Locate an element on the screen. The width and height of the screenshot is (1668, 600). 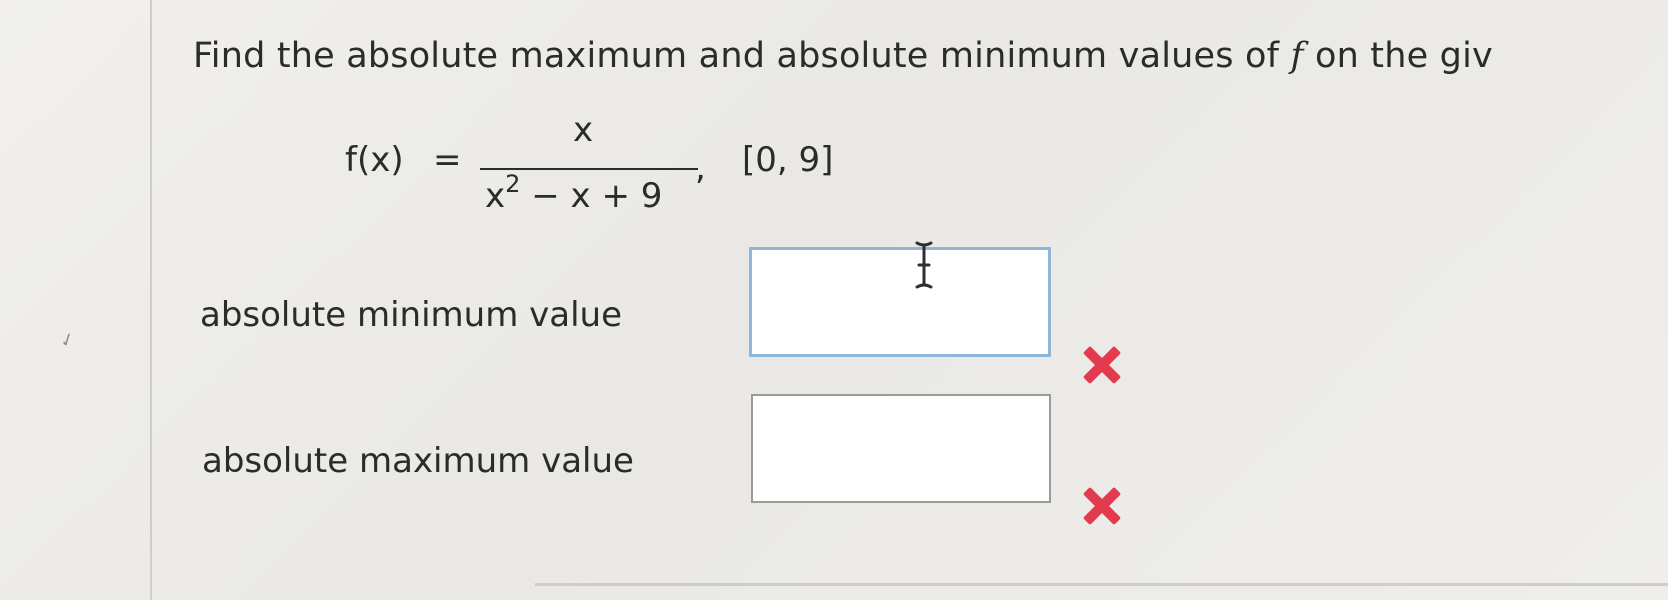
formula-interval: [0, 9] is located at coordinates (788, 160).